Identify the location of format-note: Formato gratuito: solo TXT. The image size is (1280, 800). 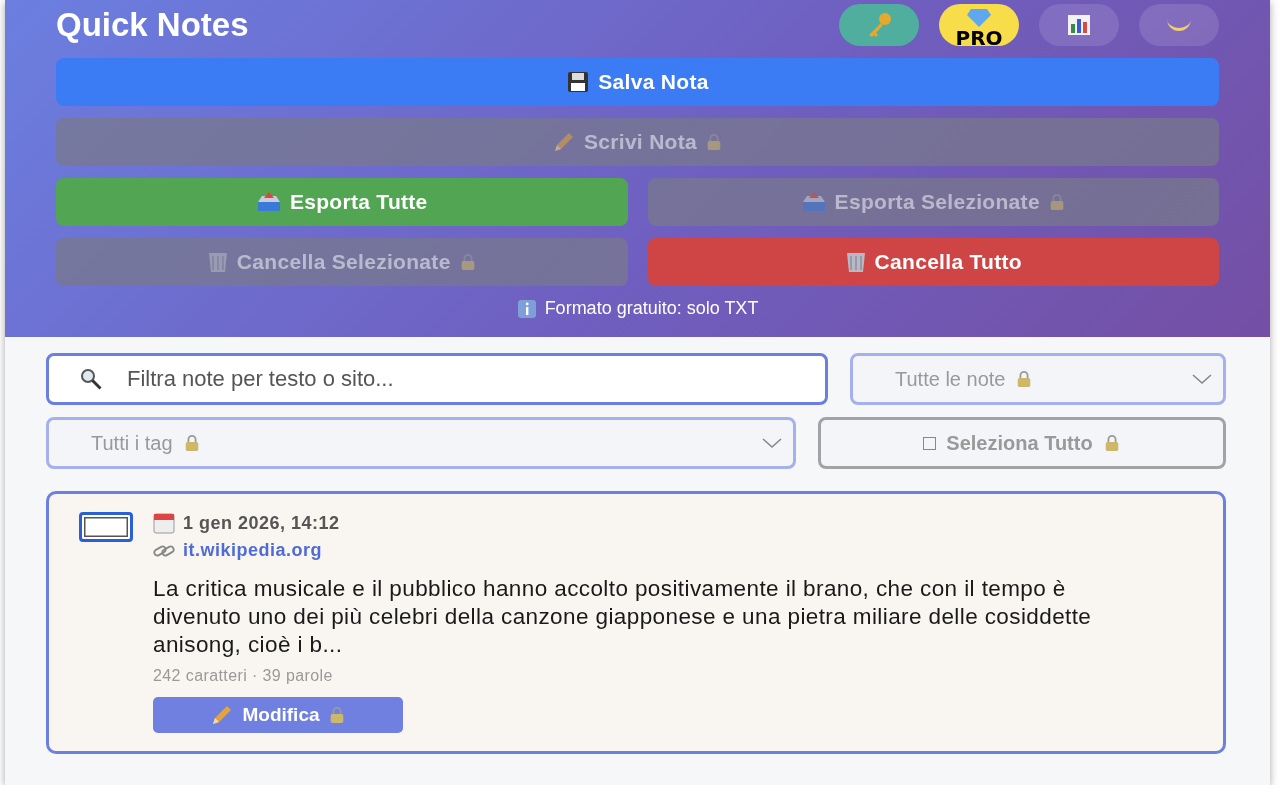
(651, 308).